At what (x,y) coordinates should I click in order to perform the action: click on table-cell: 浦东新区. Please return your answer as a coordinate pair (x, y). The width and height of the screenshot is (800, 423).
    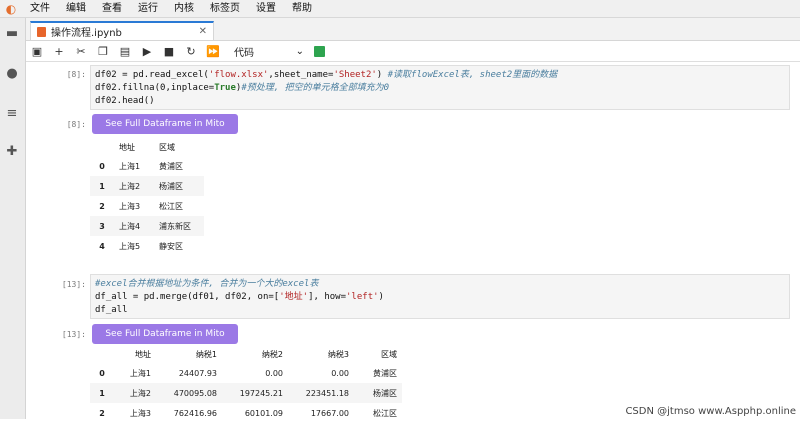
    Looking at the image, I should click on (179, 226).